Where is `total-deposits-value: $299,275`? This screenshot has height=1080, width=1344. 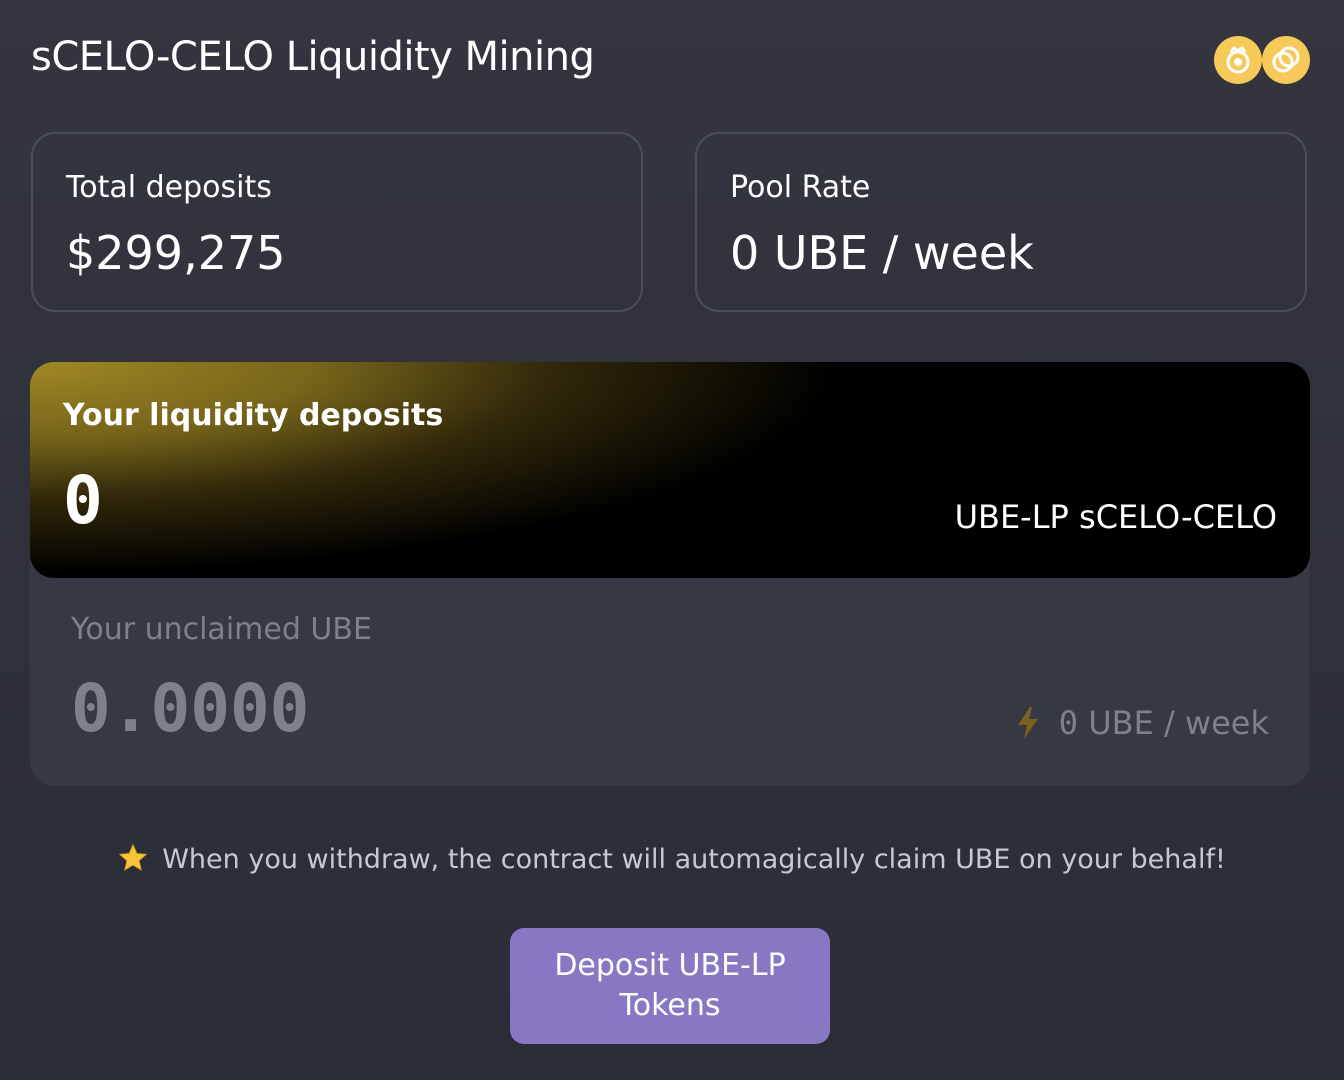 total-deposits-value: $299,275 is located at coordinates (176, 253).